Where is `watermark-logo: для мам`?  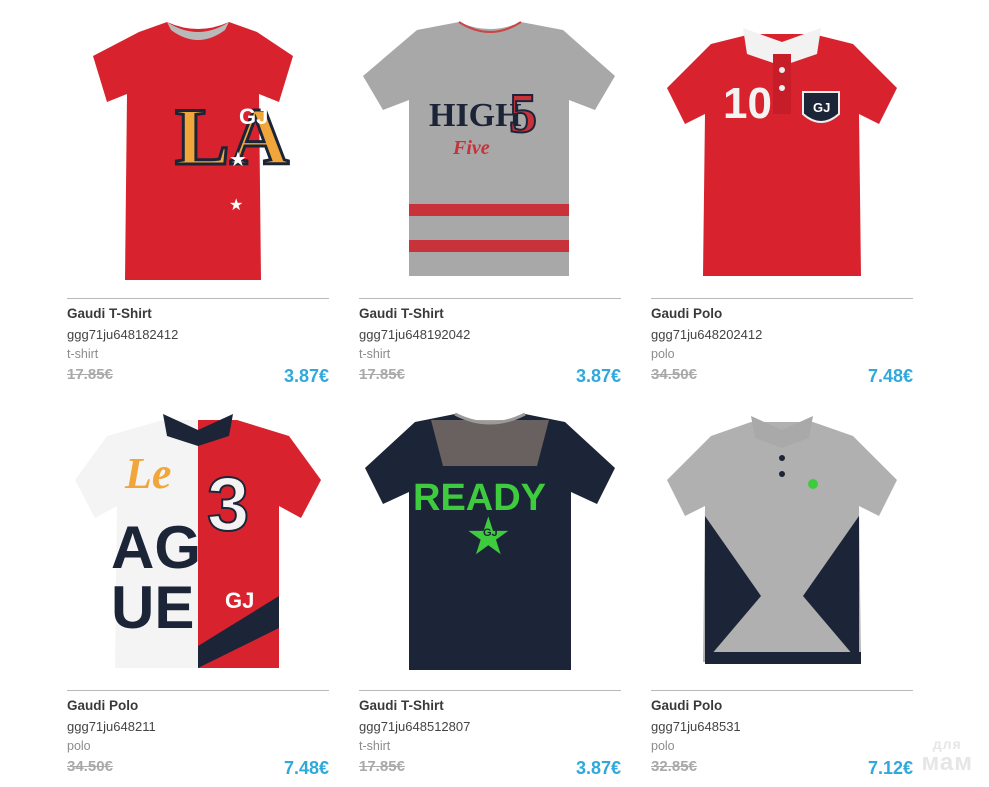 watermark-logo: для мам is located at coordinates (947, 756).